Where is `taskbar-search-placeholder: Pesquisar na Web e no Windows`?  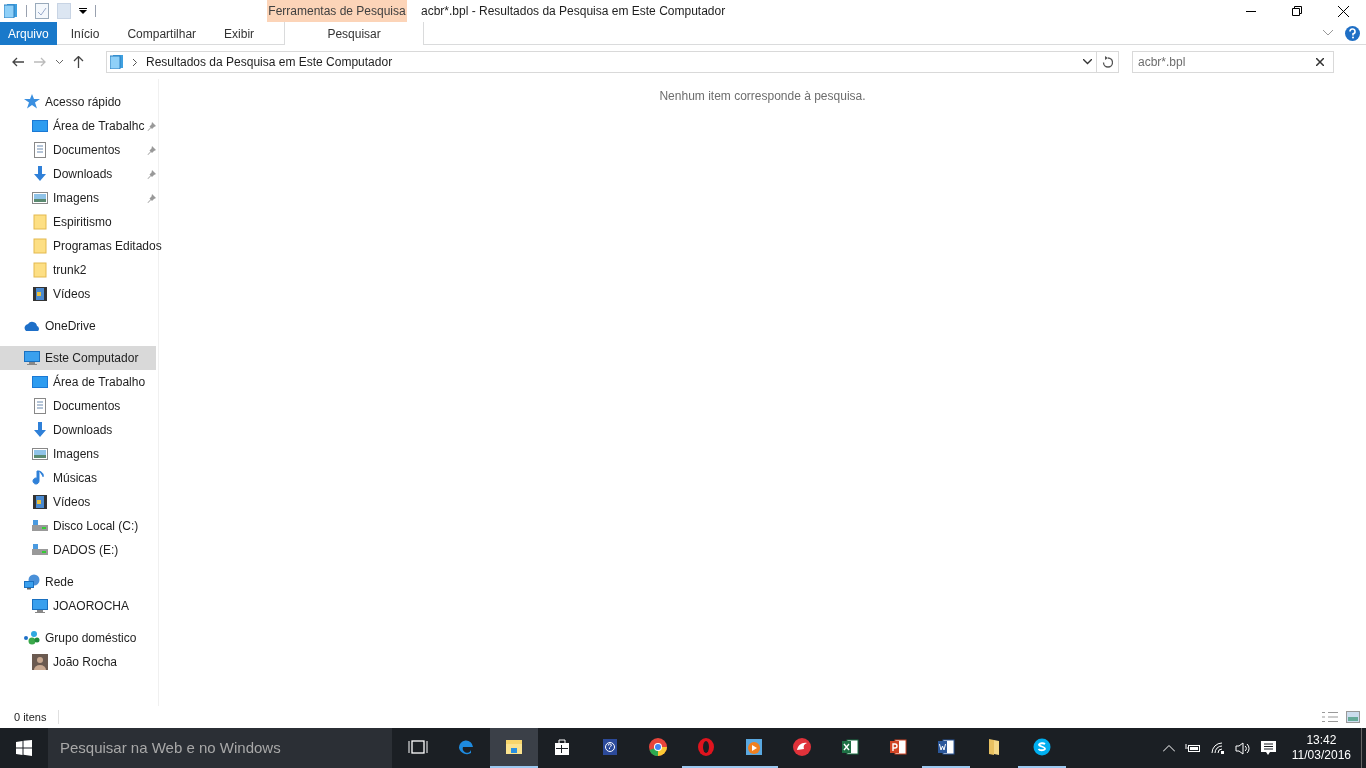 taskbar-search-placeholder: Pesquisar na Web e no Windows is located at coordinates (170, 747).